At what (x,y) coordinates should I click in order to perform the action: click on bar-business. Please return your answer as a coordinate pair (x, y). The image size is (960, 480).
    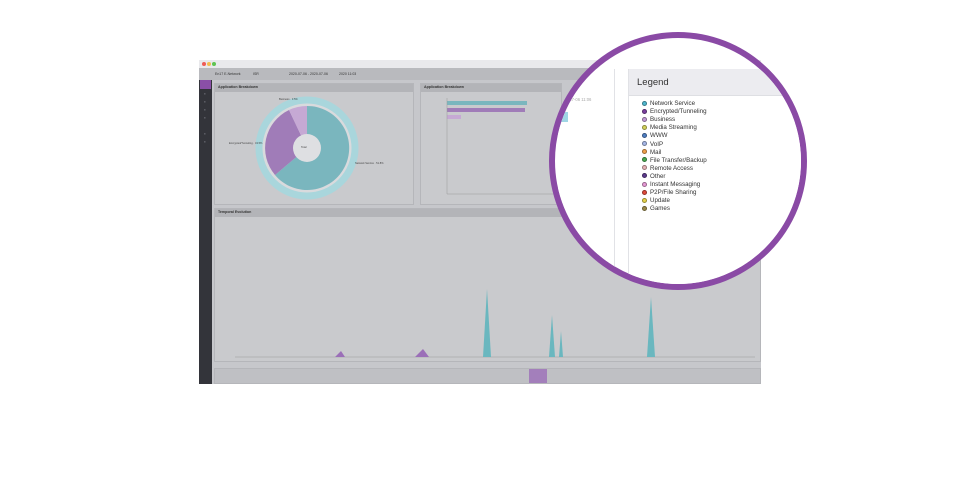
    Looking at the image, I should click on (454, 117).